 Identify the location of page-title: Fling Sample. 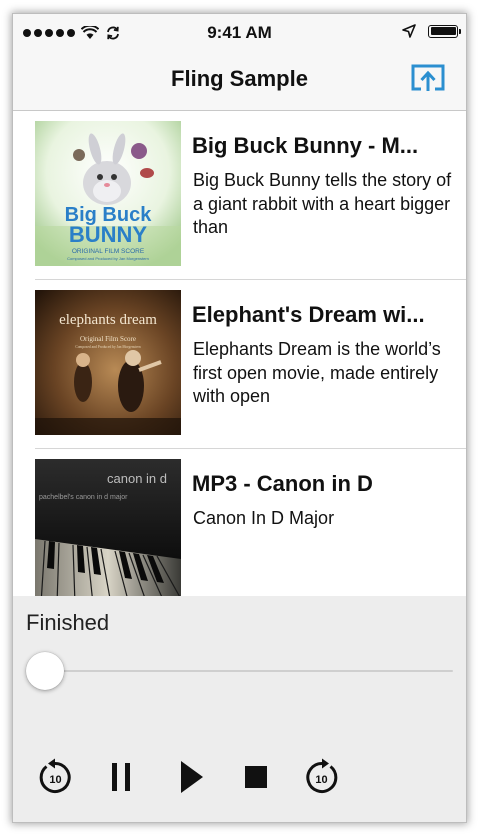
(239, 78).